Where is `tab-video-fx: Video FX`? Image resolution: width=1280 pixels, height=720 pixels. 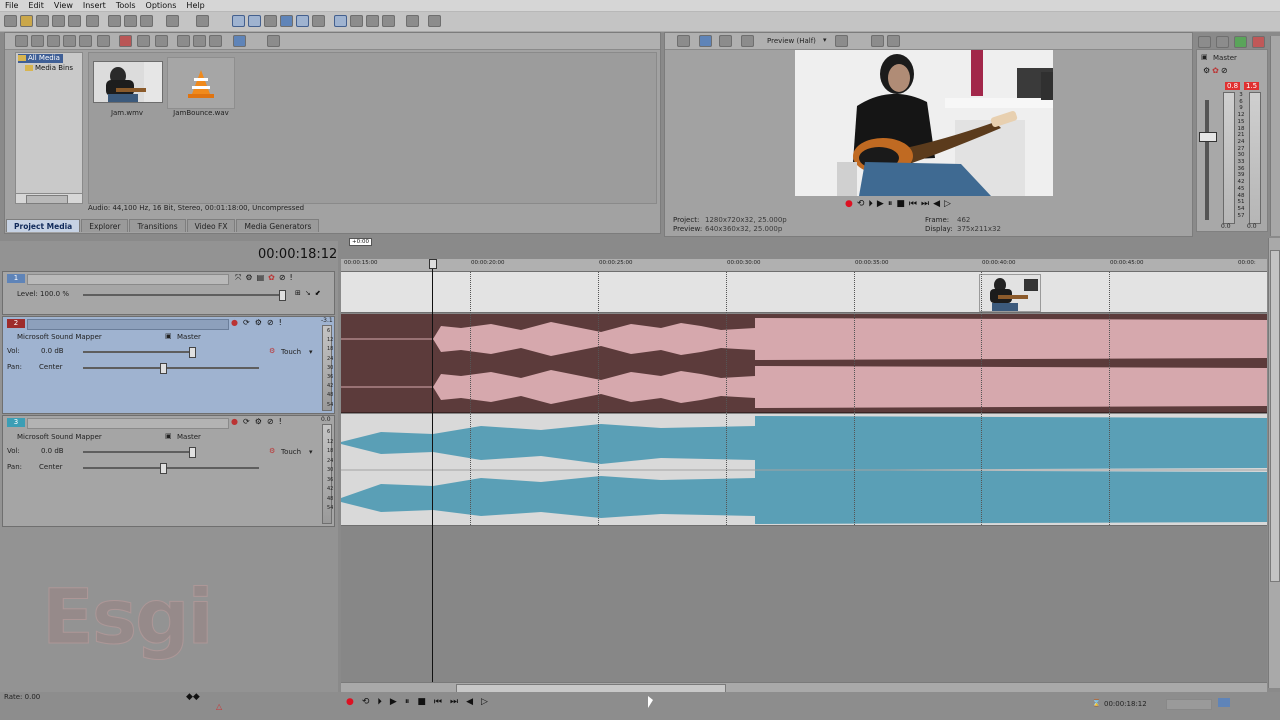 tab-video-fx: Video FX is located at coordinates (211, 225).